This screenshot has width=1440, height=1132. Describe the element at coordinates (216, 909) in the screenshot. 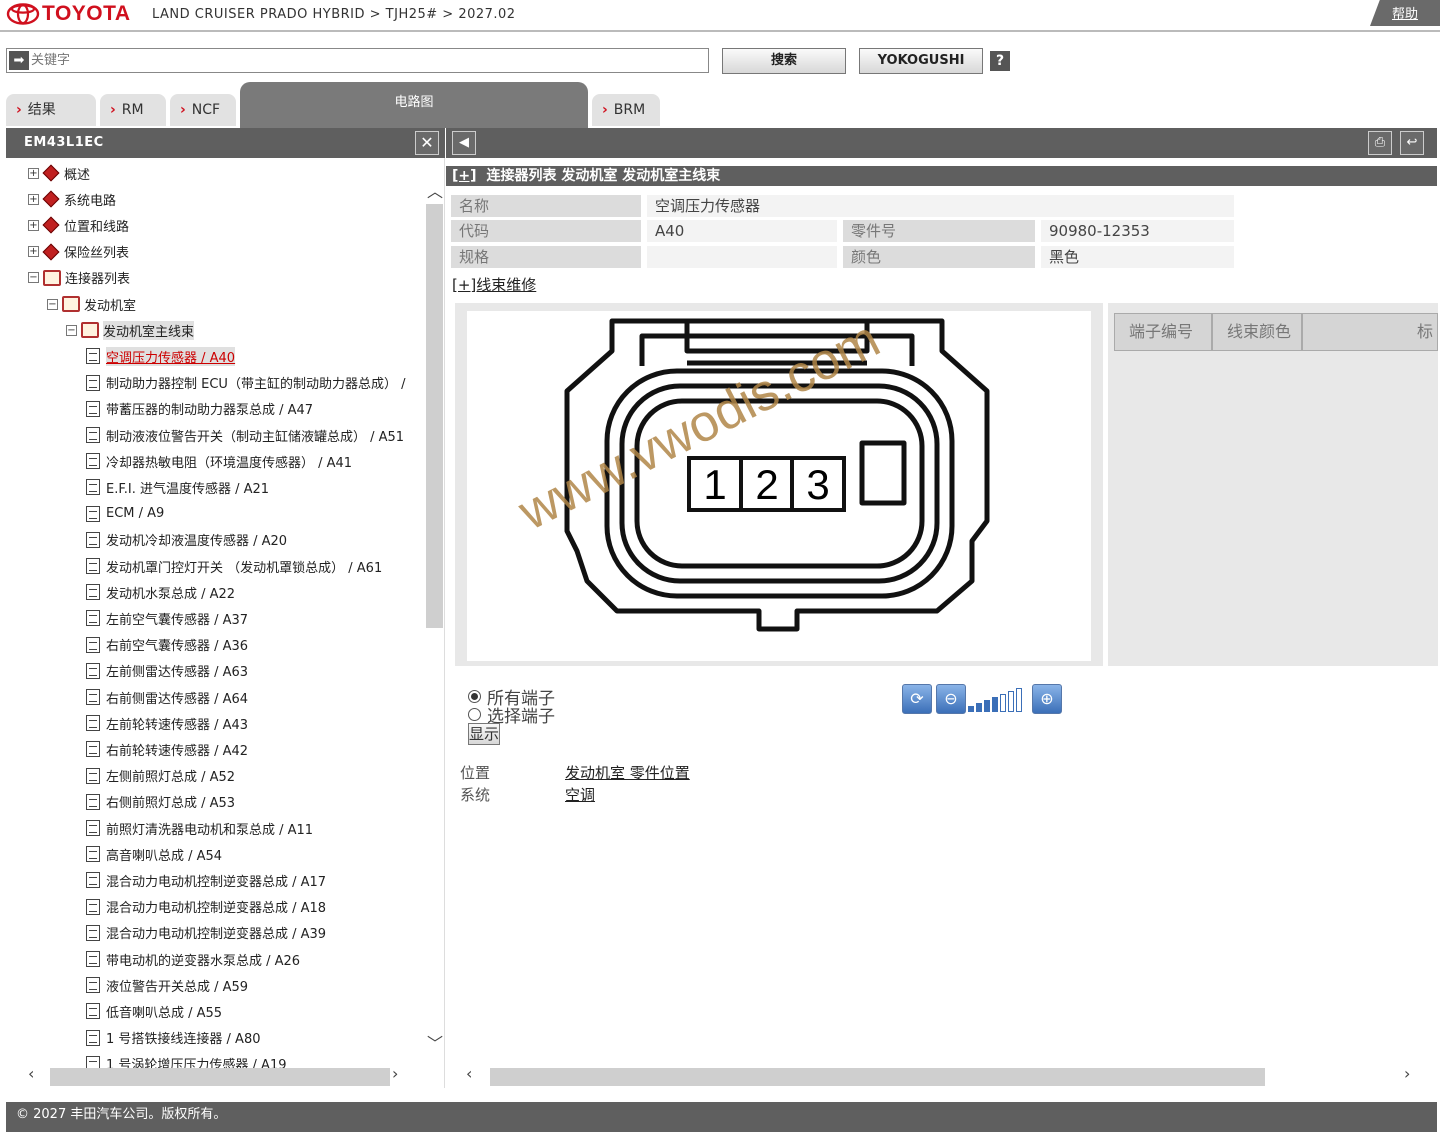

I see `tree-item-label: 混合动力电动机控制逆变器总成 / A18` at that location.